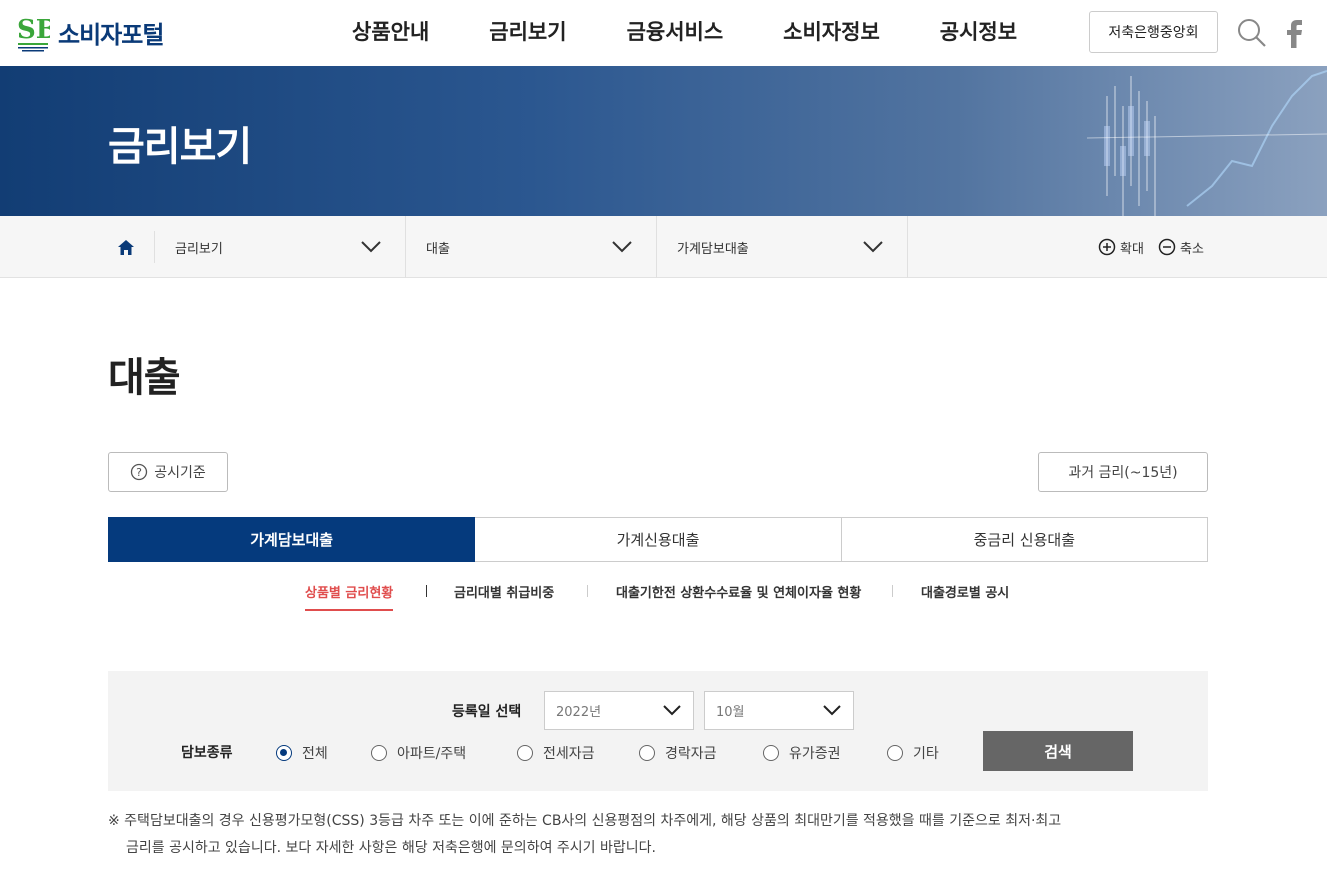 This screenshot has width=1327, height=876. Describe the element at coordinates (1132, 249) in the screenshot. I see `zoom-in-label: 확대` at that location.